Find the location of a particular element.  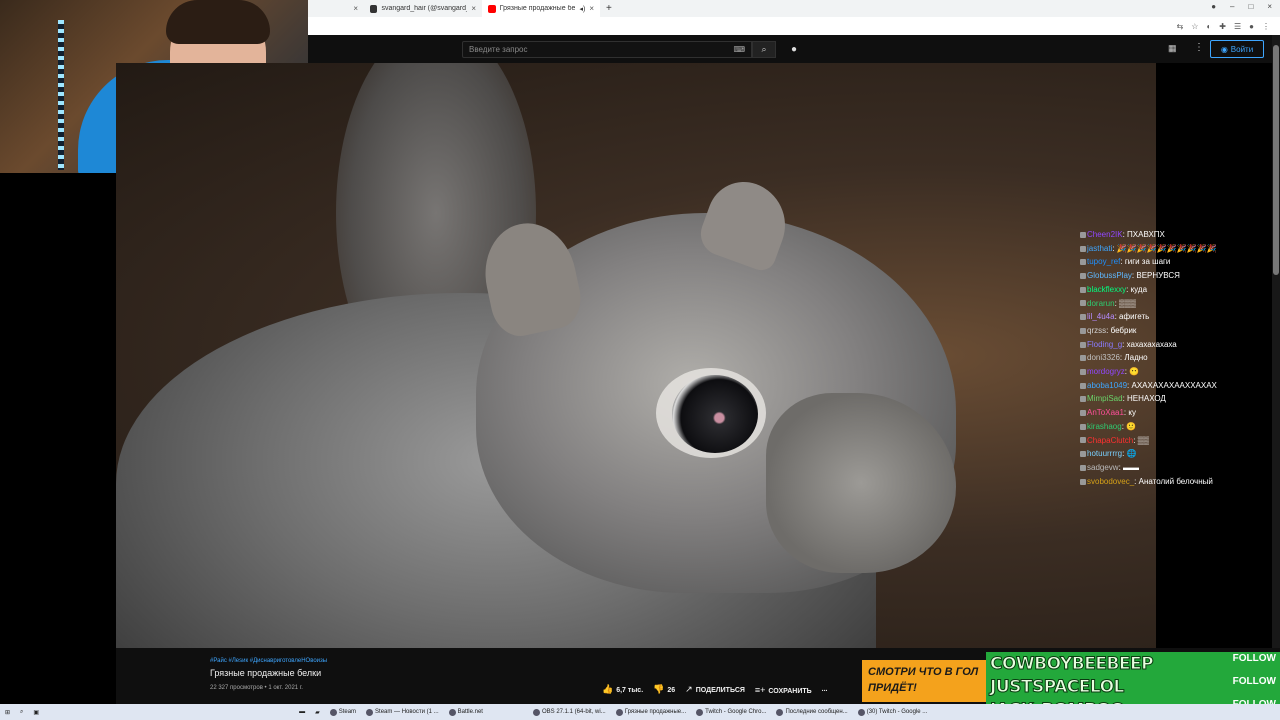

video-meta: 22 327 просмотров • 1 окт. 2021 г. is located at coordinates (256, 688).